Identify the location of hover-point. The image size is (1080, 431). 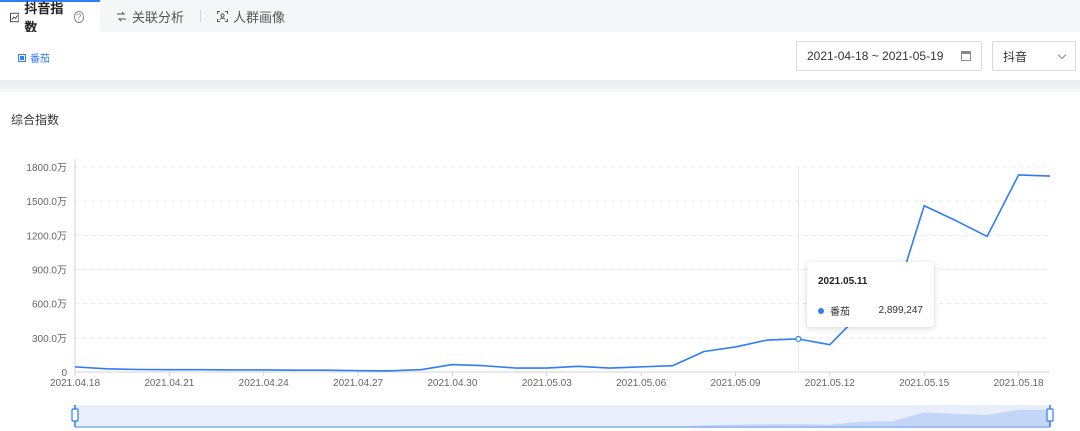
(798, 339).